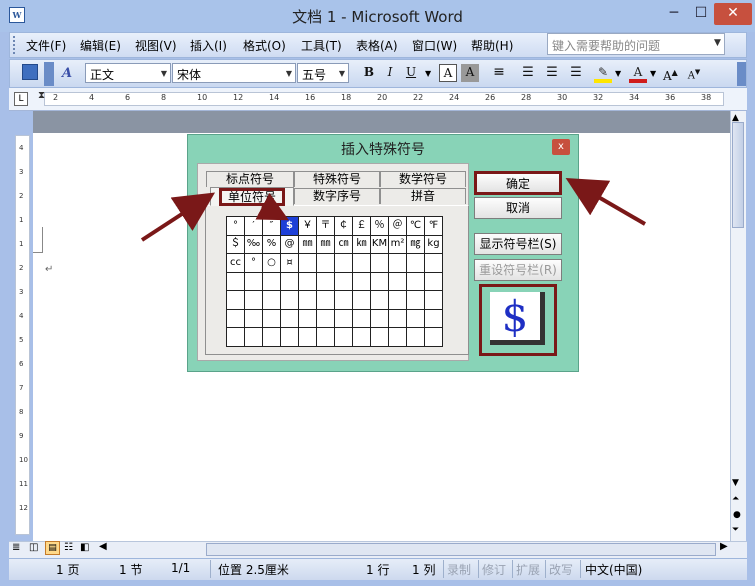  What do you see at coordinates (606, 201) in the screenshot?
I see `arrow-to-ok-button` at bounding box center [606, 201].